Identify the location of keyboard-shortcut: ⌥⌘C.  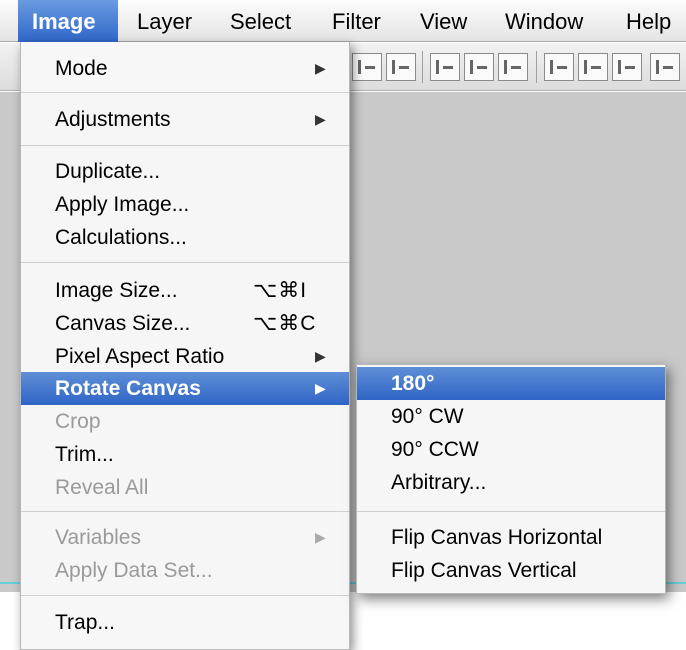
(285, 323).